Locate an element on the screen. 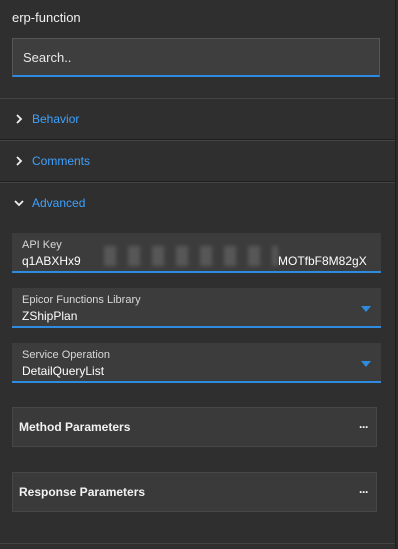 The image size is (398, 549). search-box is located at coordinates (196, 57).